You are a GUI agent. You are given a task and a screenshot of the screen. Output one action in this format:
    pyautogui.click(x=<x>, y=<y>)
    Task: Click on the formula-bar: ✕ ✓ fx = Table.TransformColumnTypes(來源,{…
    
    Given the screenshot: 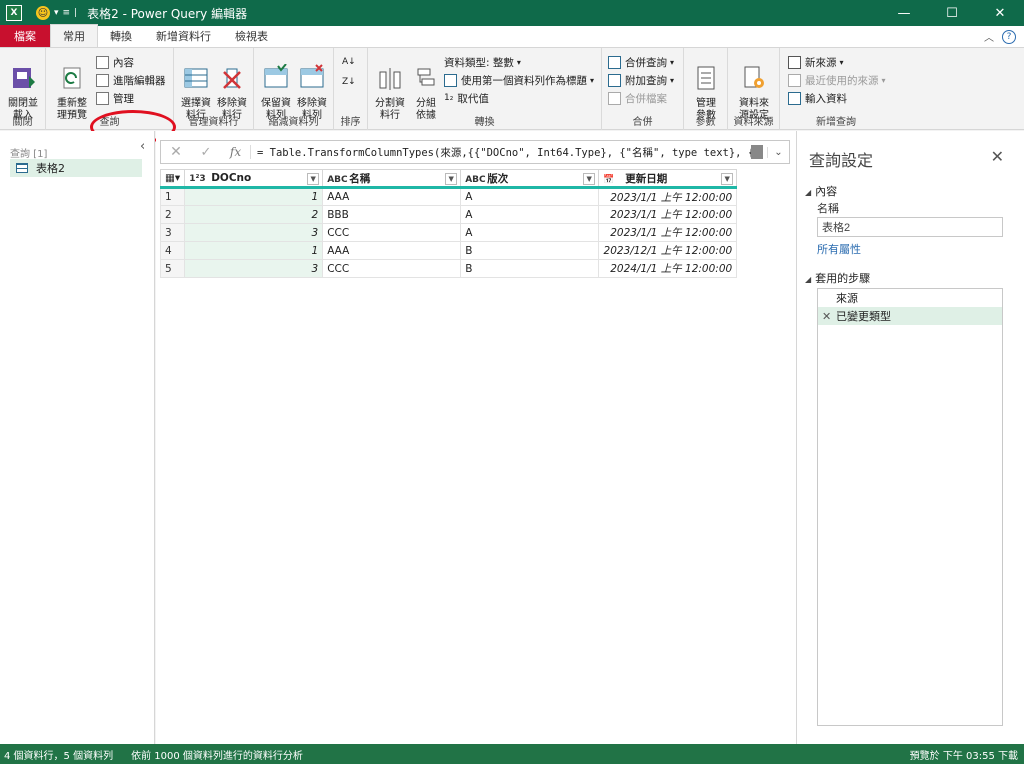 What is the action you would take?
    pyautogui.click(x=475, y=152)
    